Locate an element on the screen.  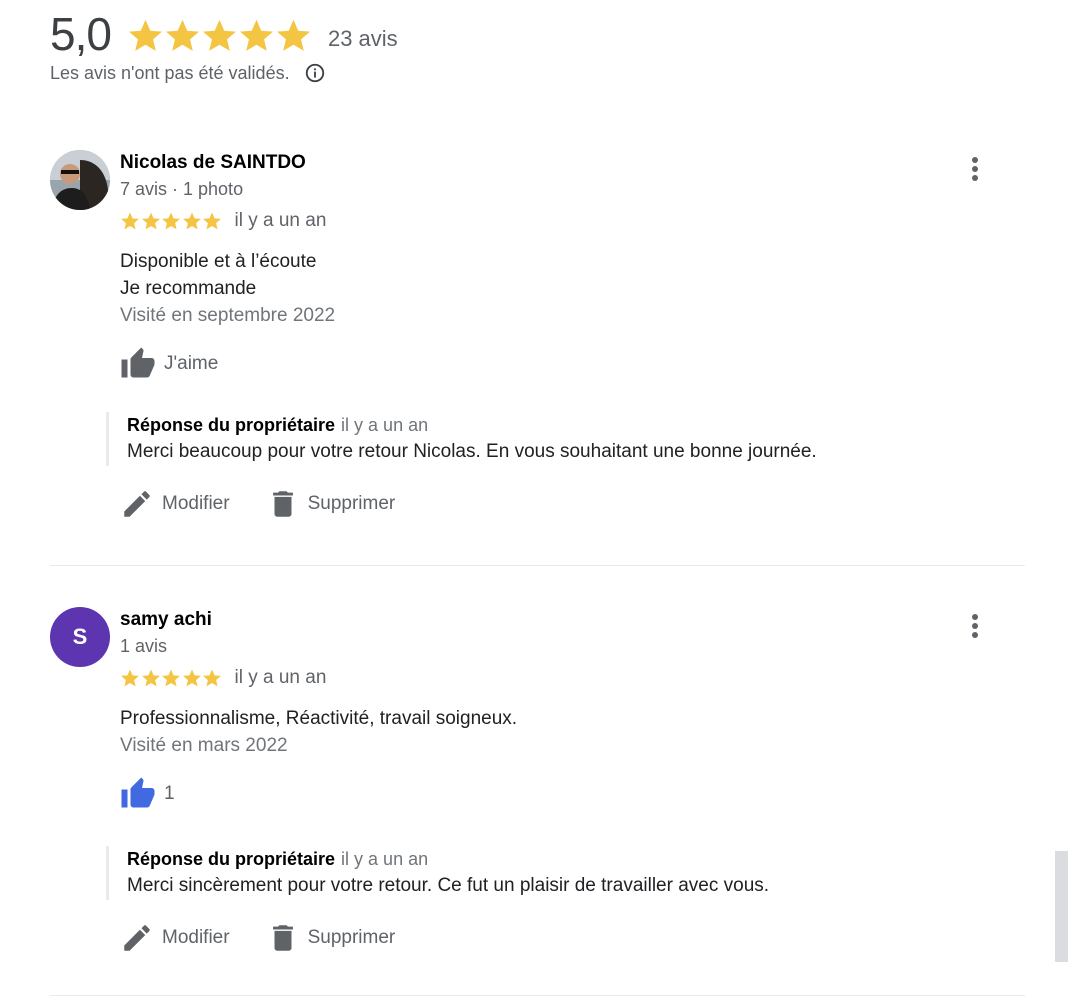
scrollbar-thumb is located at coordinates (1061, 906).